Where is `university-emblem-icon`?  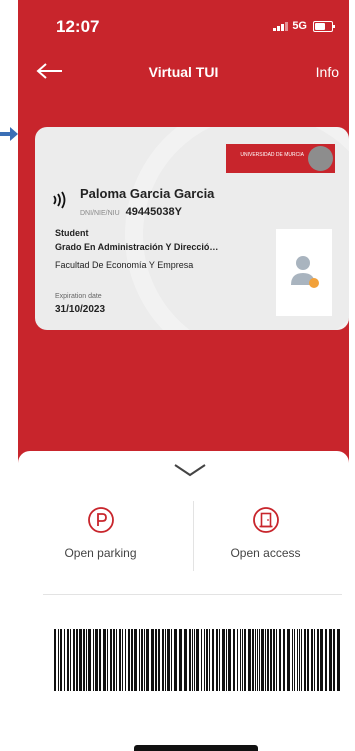
university-emblem-icon is located at coordinates (320, 158).